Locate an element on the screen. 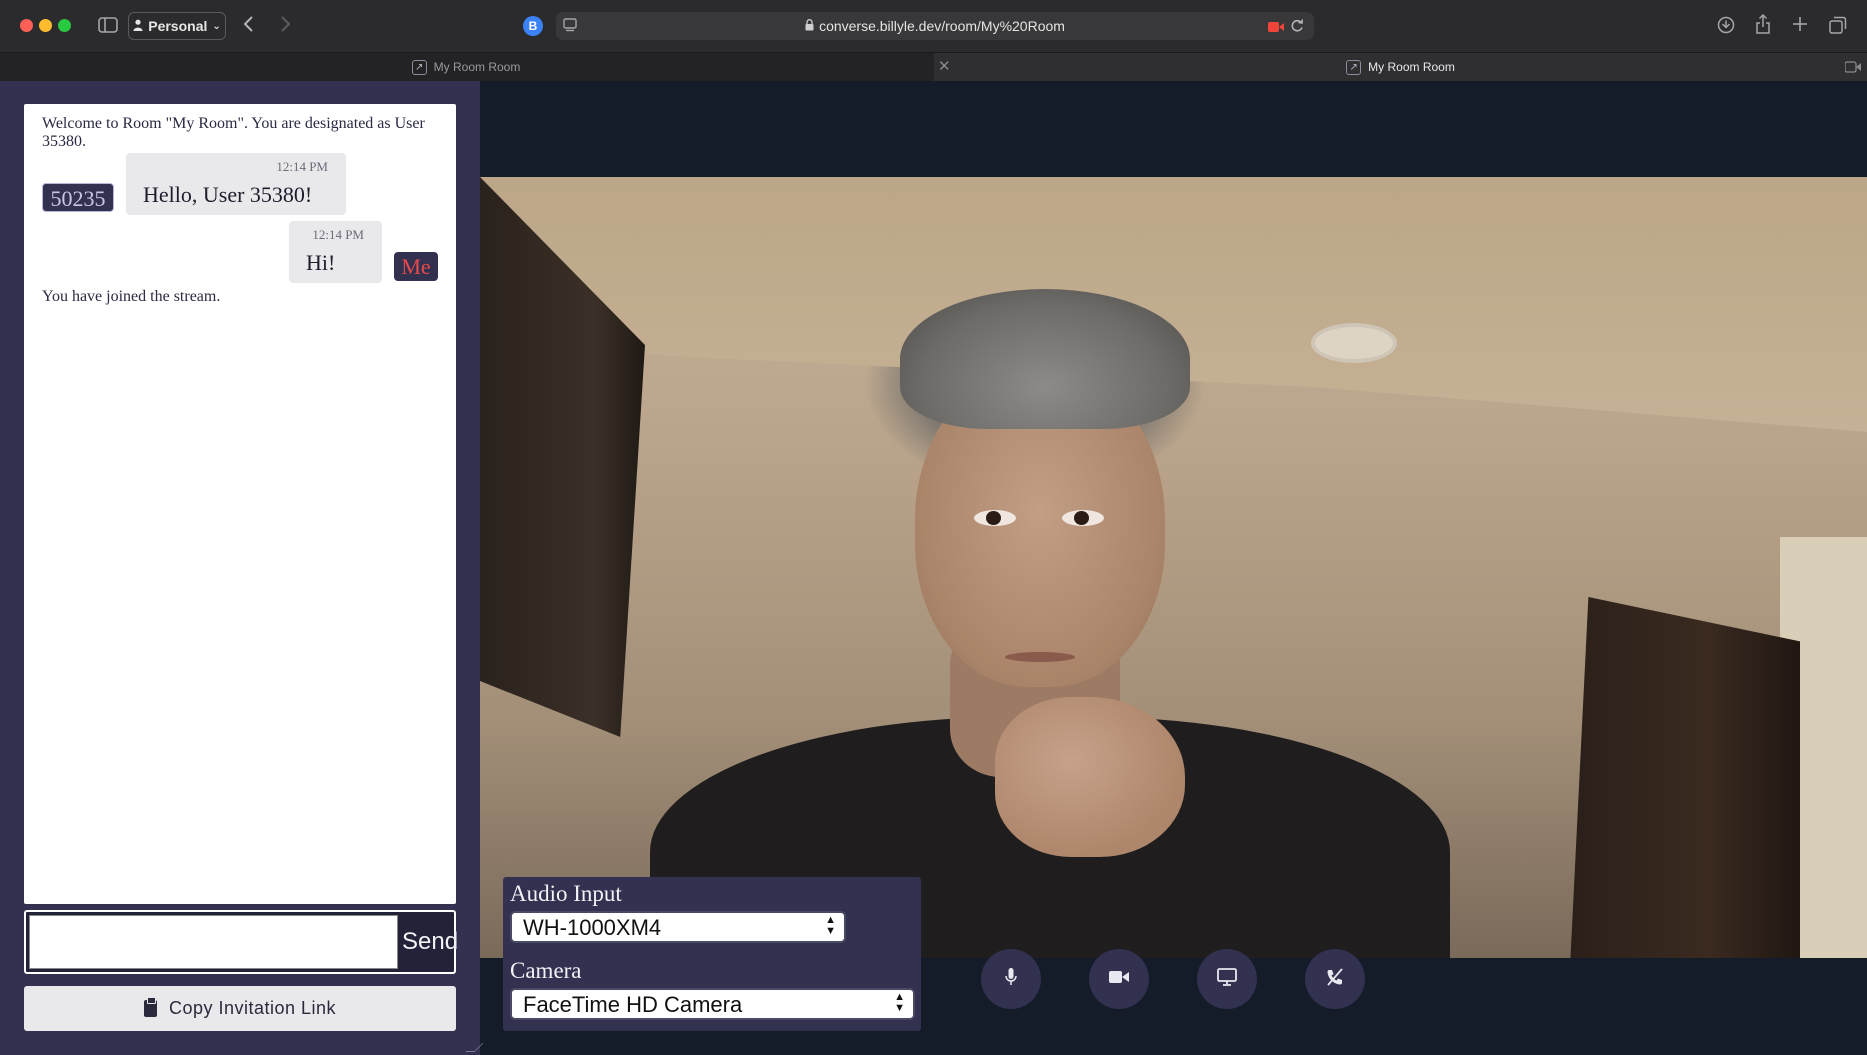  video-camera-icon is located at coordinates (1119, 979).